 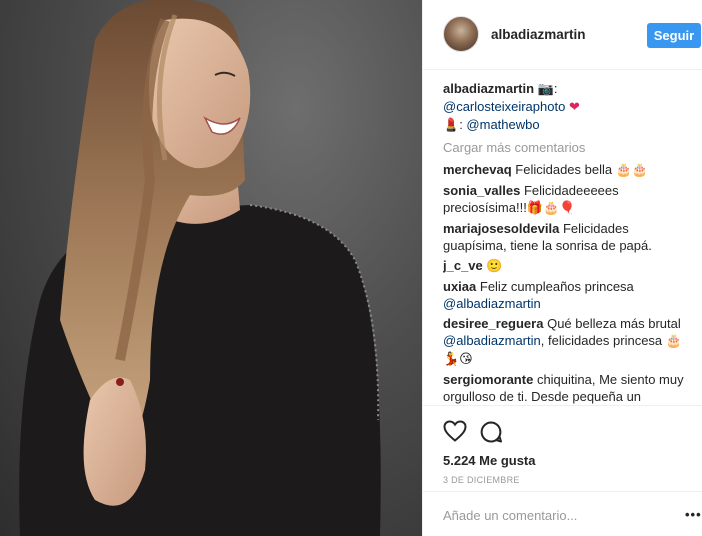 What do you see at coordinates (674, 35) in the screenshot?
I see `follow-button: Seguir` at bounding box center [674, 35].